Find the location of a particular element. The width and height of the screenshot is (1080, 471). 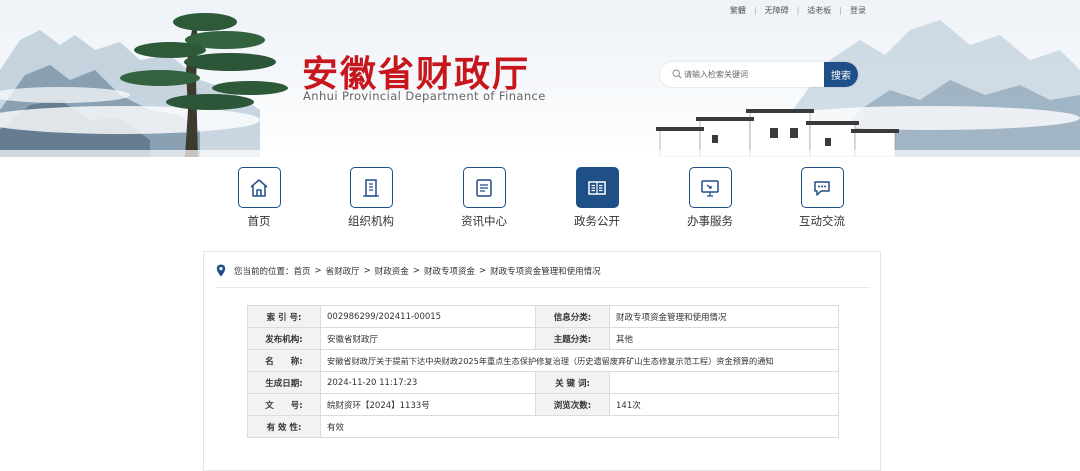

date-value: 2024-11-20 11:17:23 is located at coordinates (428, 382).